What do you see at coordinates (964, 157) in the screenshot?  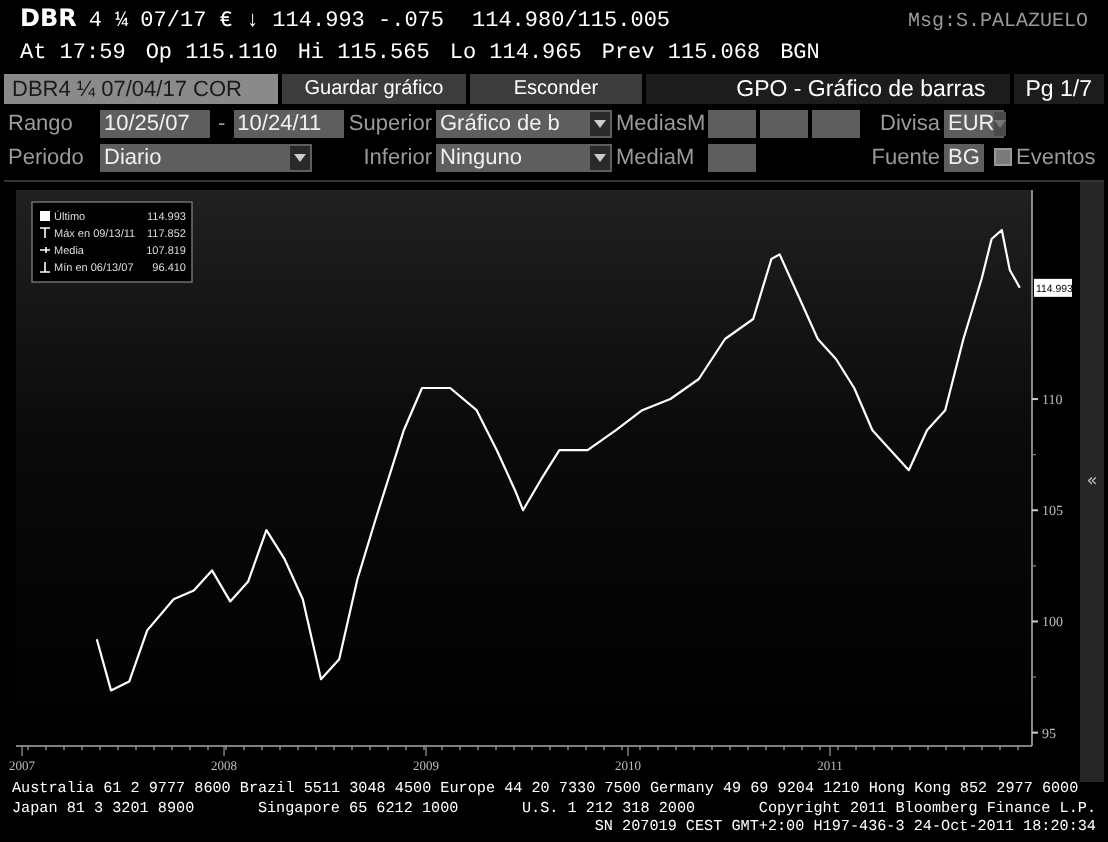 I see `input-field: BG` at bounding box center [964, 157].